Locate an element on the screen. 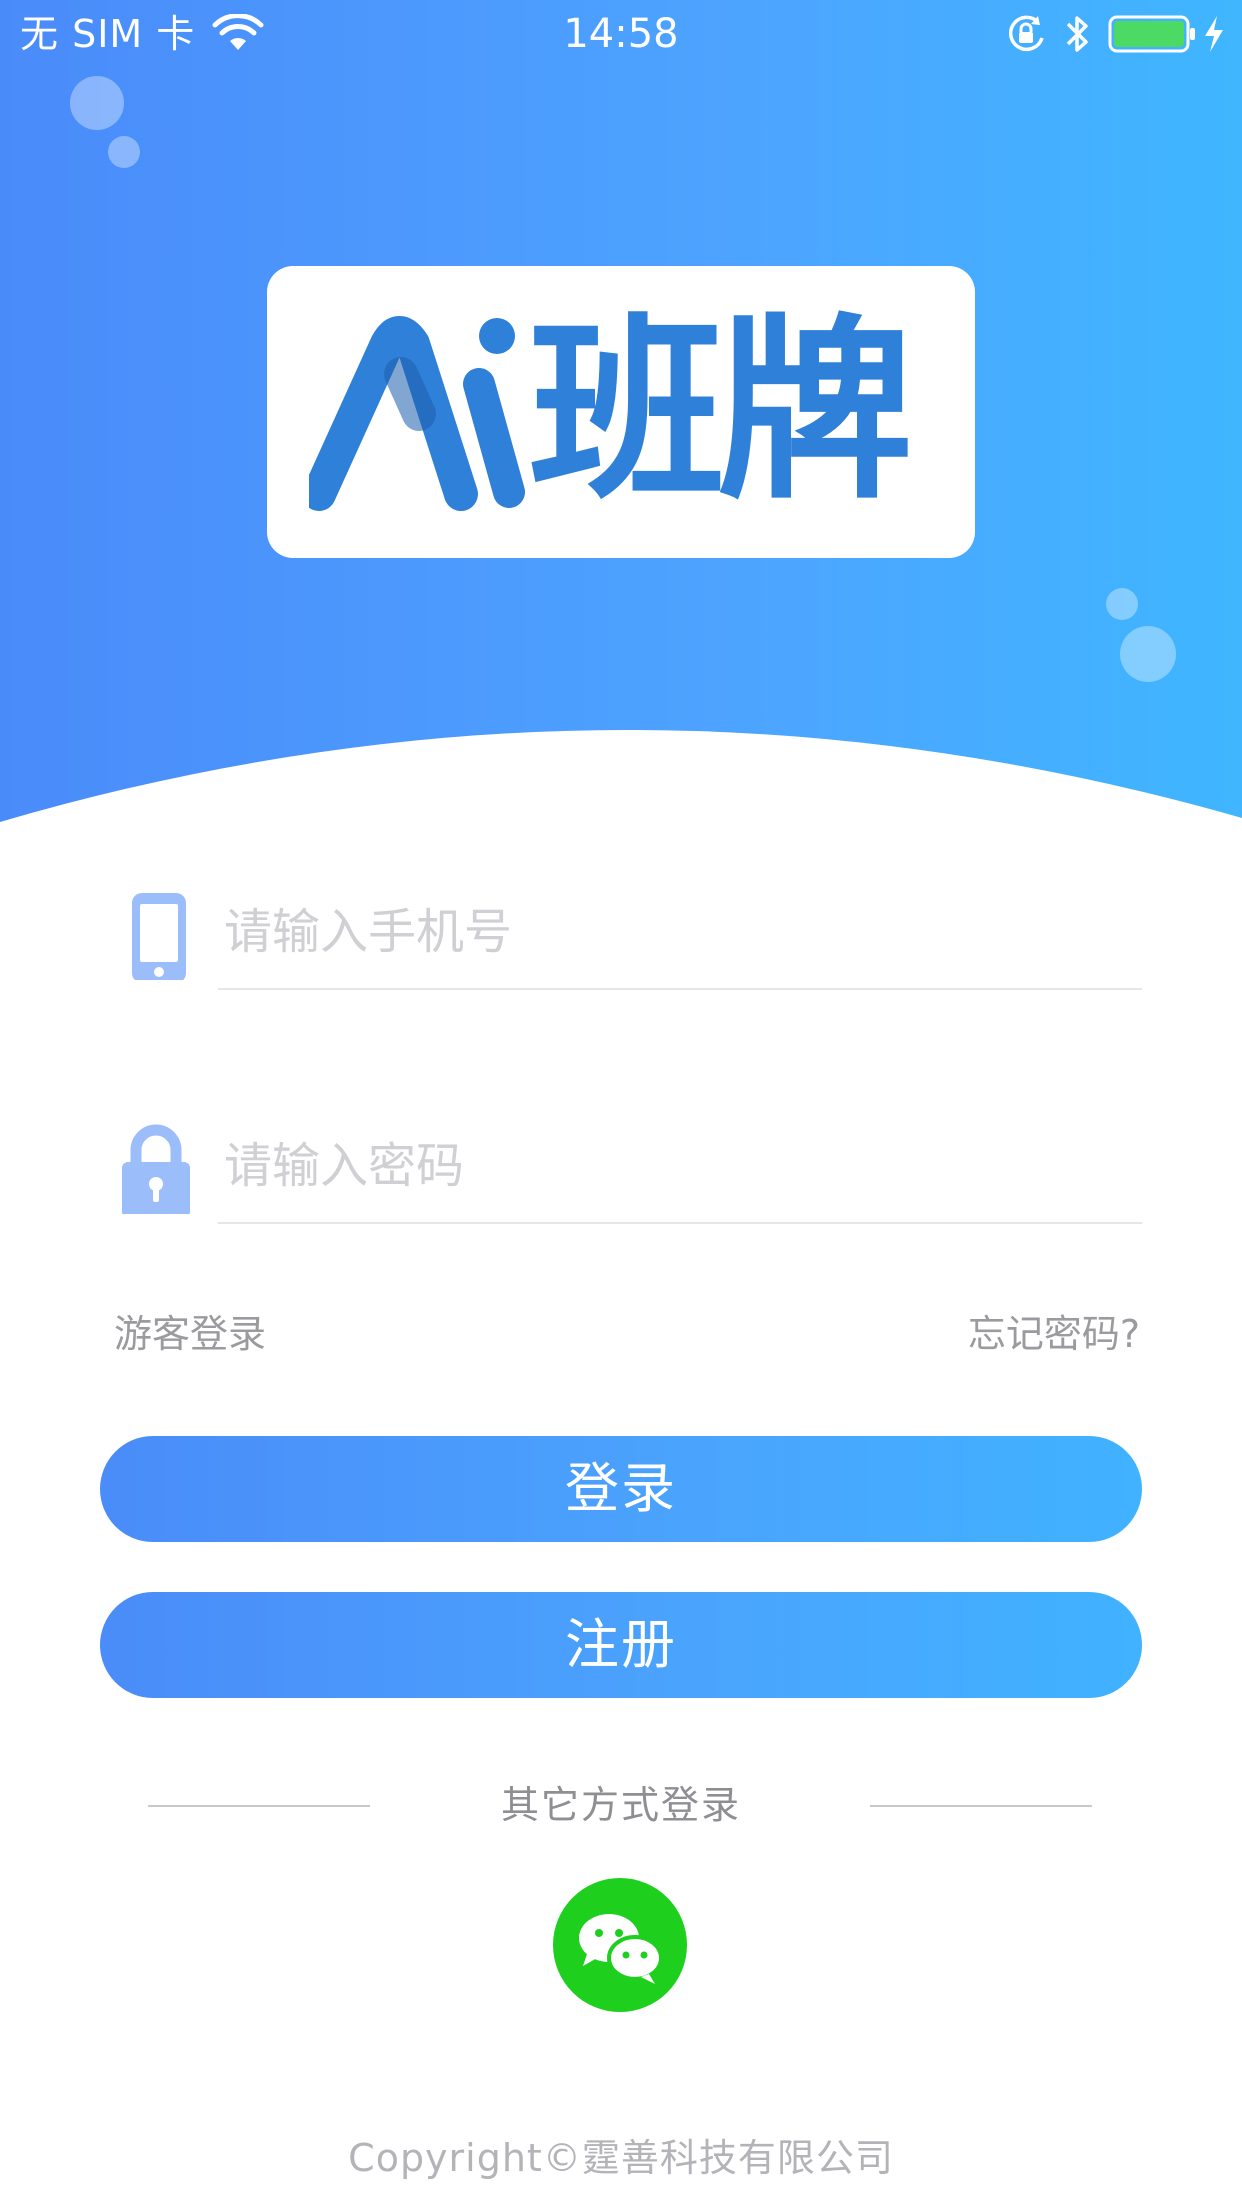 Image resolution: width=1242 pixels, height=2208 pixels. phone-icon is located at coordinates (159, 936).